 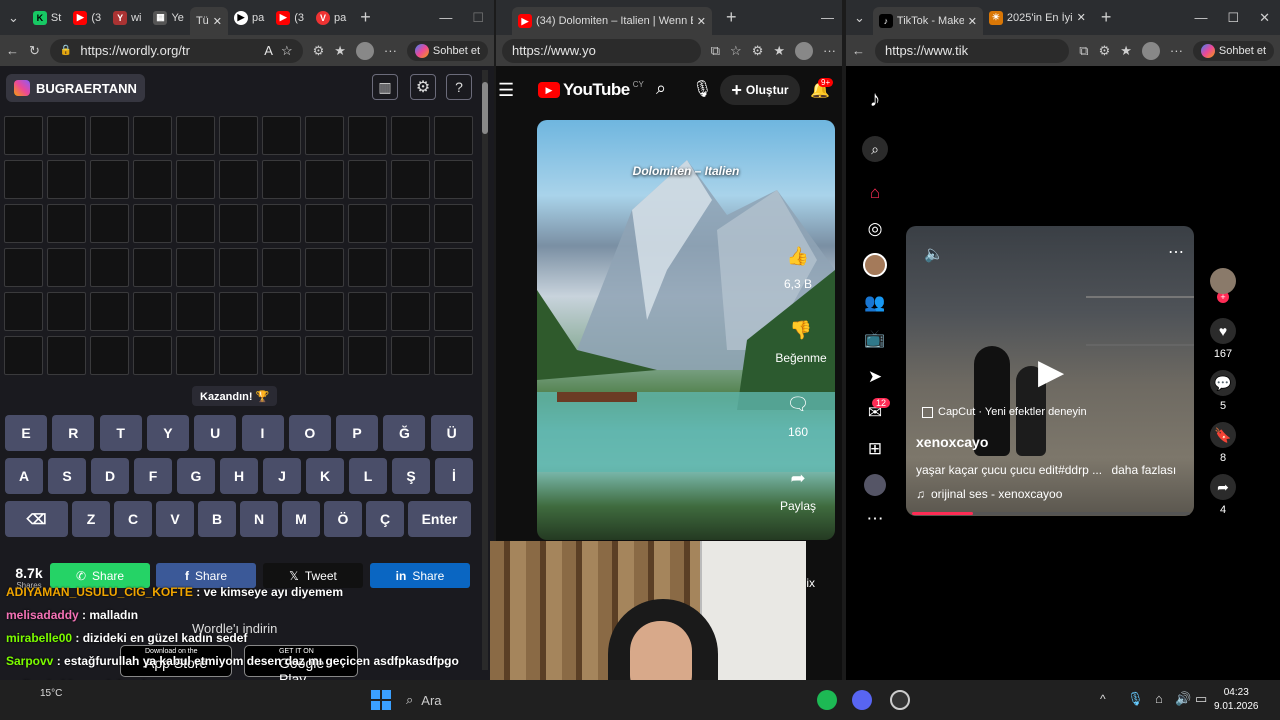 I want to click on save-button: 🔖 8, so click(x=1223, y=443).